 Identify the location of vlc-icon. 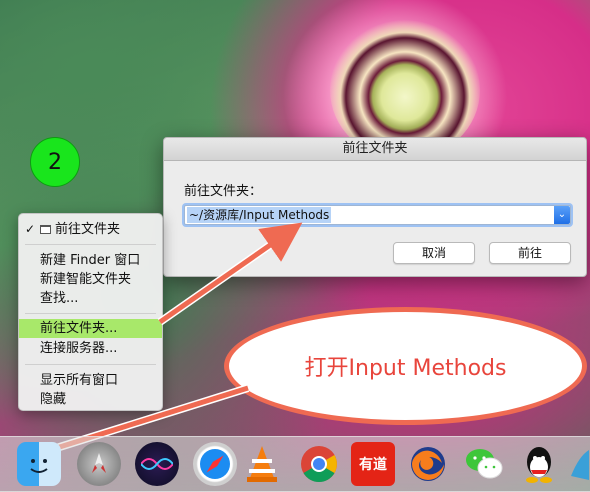
(262, 464).